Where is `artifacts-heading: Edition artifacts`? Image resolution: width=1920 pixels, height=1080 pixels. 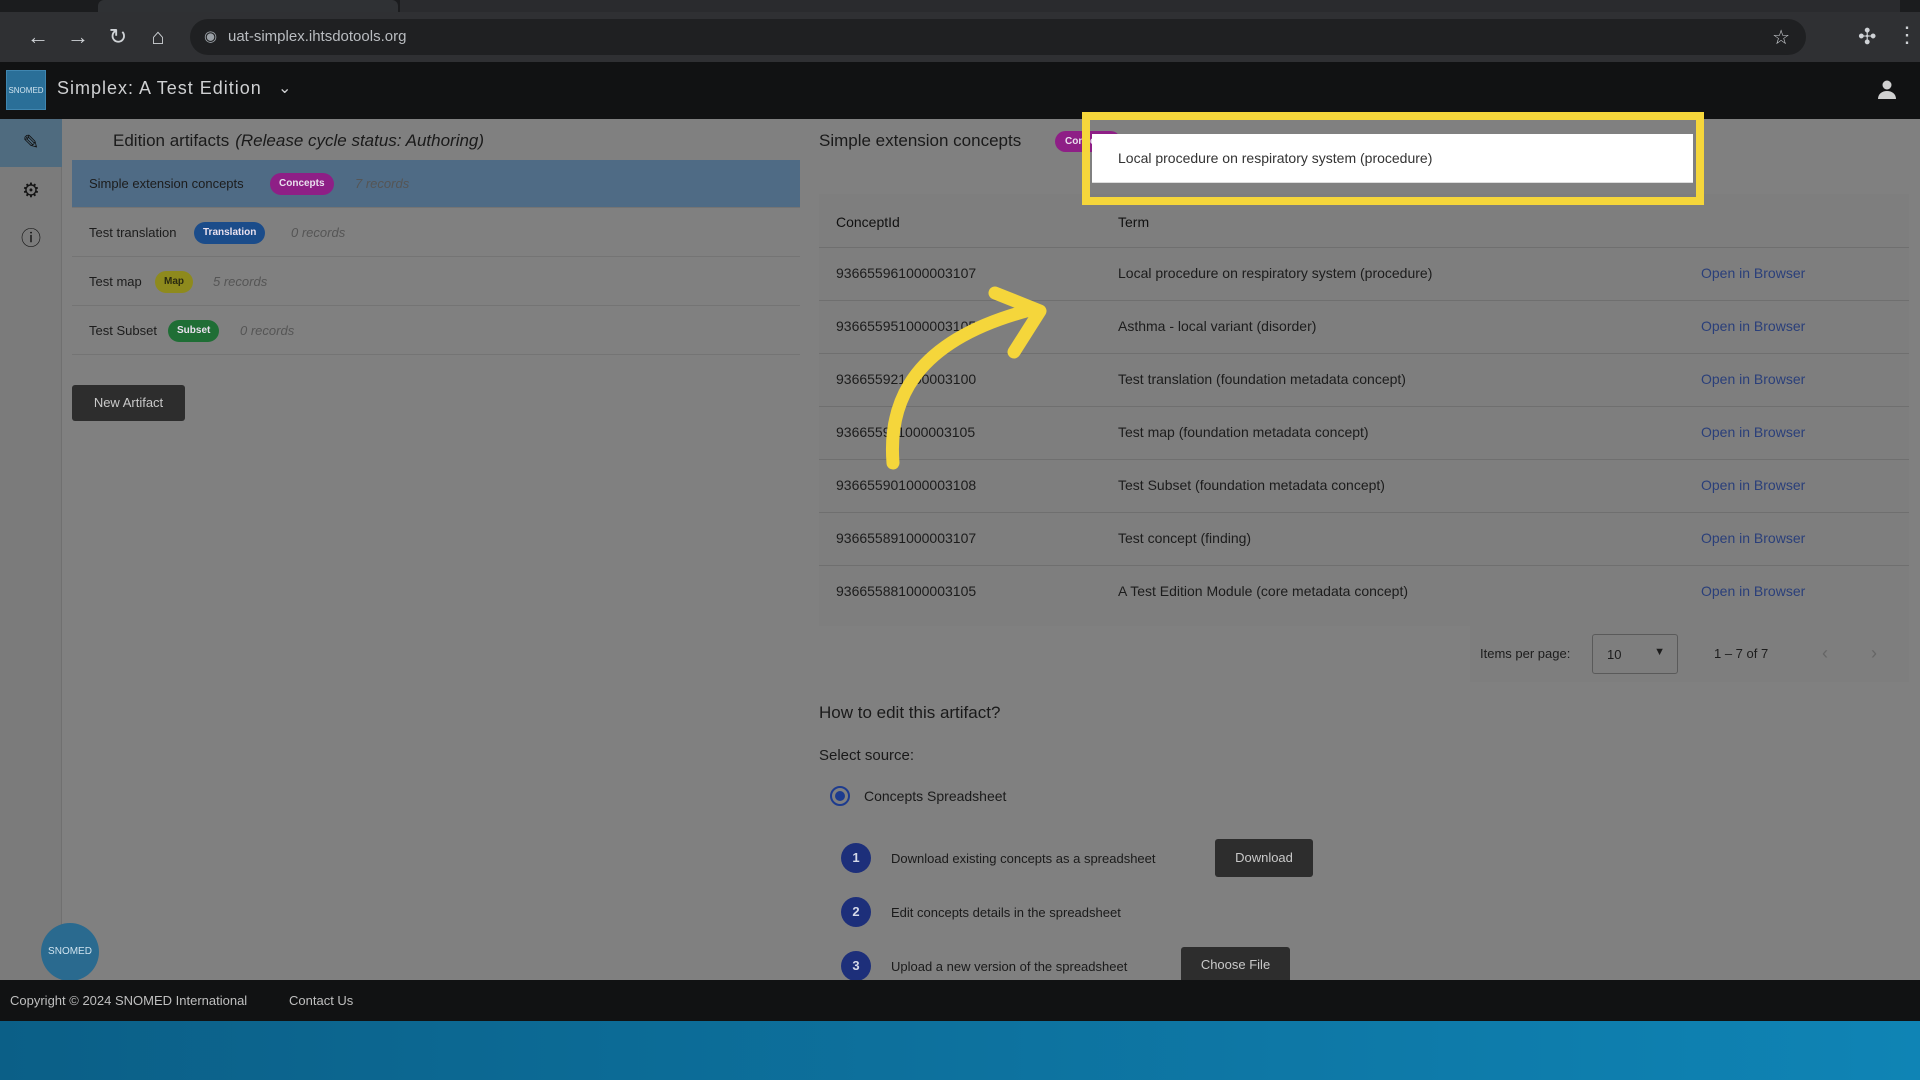
artifacts-heading: Edition artifacts is located at coordinates (171, 140).